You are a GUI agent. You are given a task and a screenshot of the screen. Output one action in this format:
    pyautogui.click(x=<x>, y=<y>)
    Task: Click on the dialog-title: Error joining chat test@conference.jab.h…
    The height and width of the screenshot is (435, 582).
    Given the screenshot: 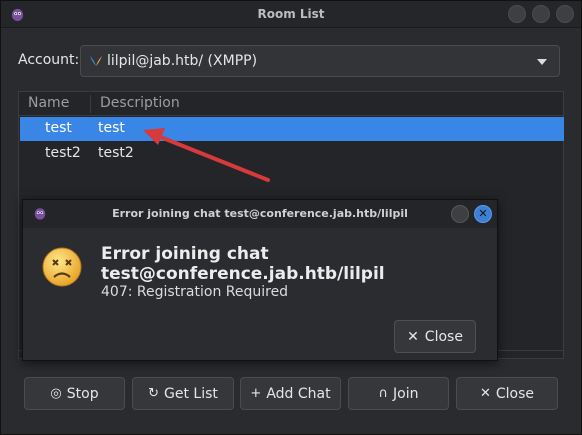 What is the action you would take?
    pyautogui.click(x=260, y=213)
    